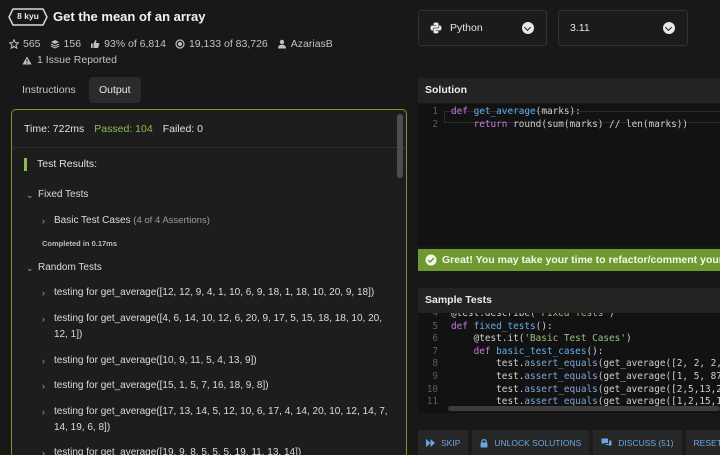 This screenshot has height=455, width=720. I want to click on code-line: 6 @test.it('Basic Test Cases'), so click(569, 339).